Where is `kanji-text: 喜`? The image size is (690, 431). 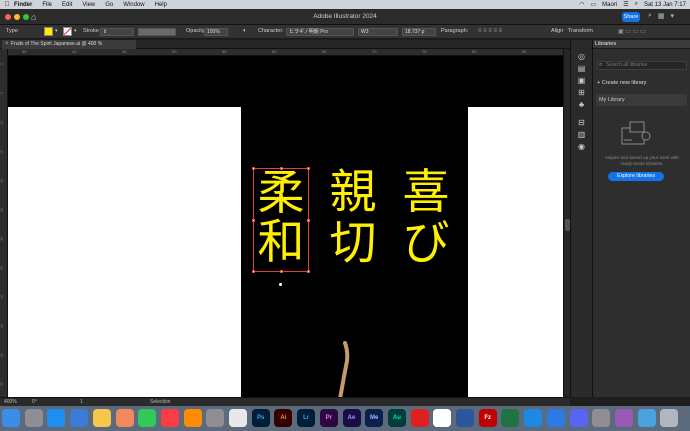
kanji-text: 喜 is located at coordinates (426, 192).